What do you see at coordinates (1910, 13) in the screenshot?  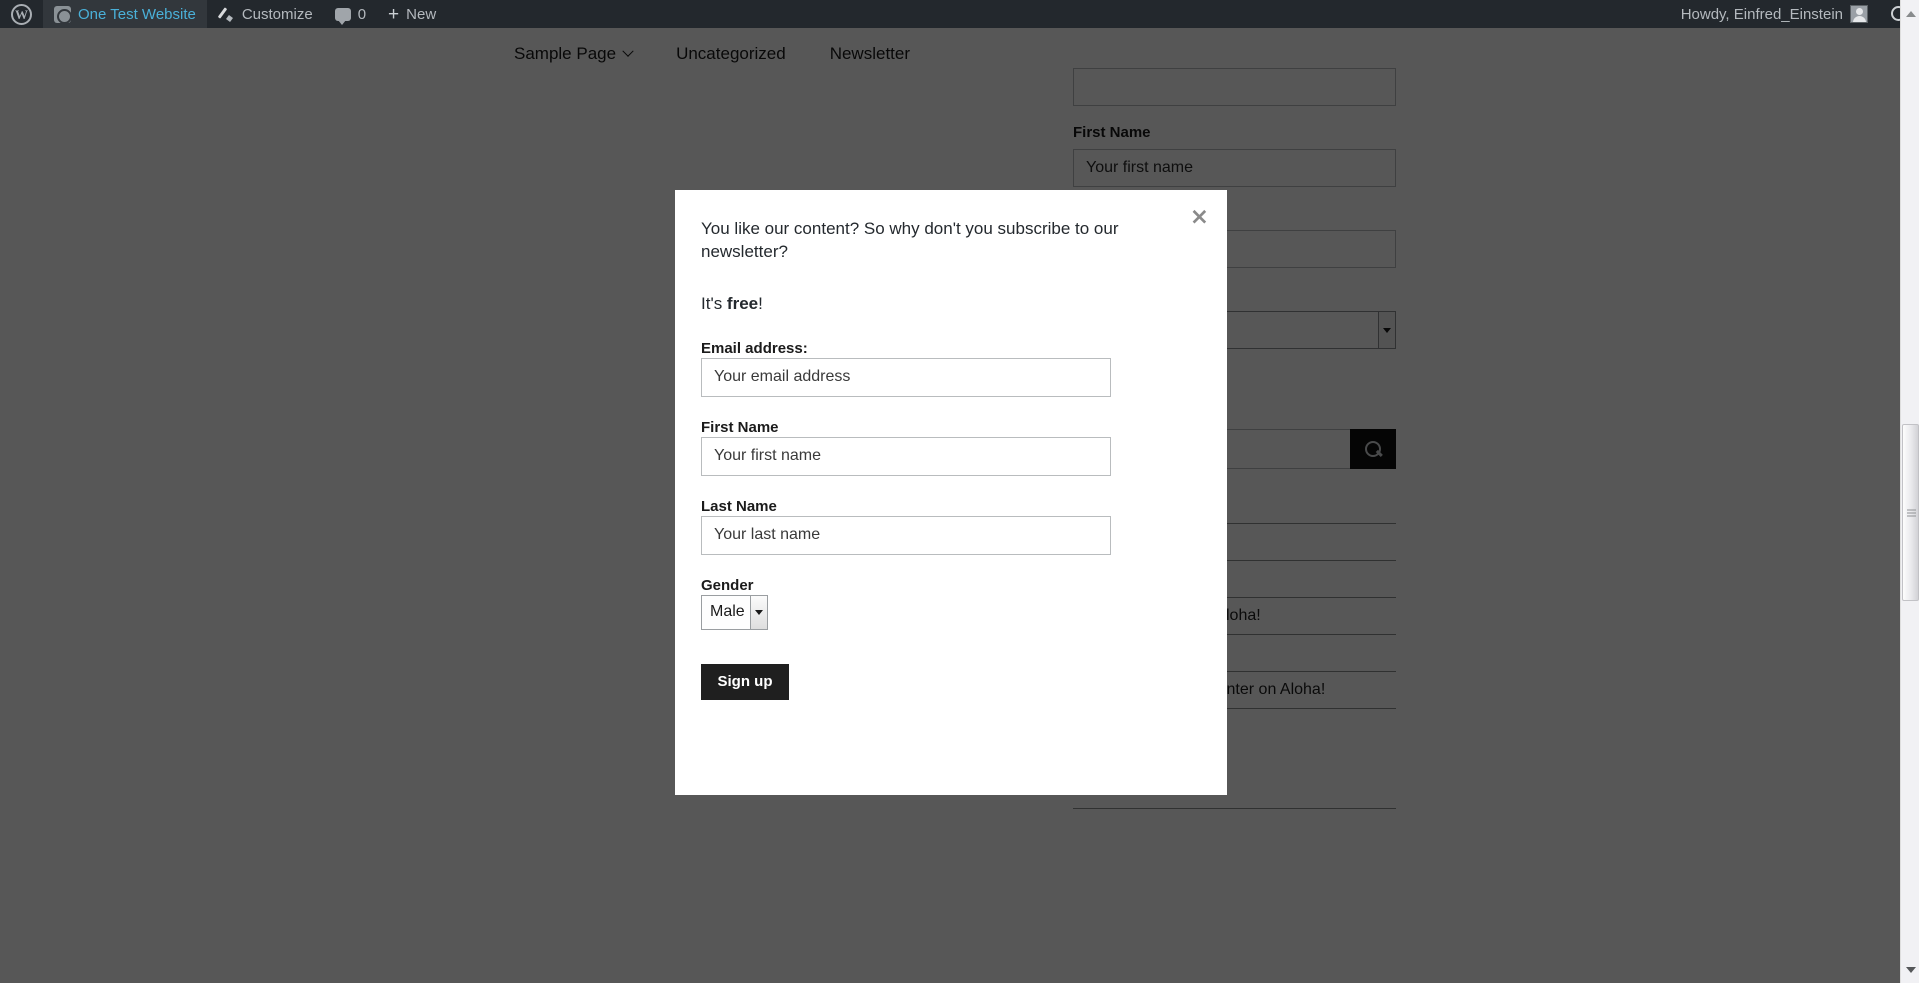 I see `scroll-up-arrow-icon` at bounding box center [1910, 13].